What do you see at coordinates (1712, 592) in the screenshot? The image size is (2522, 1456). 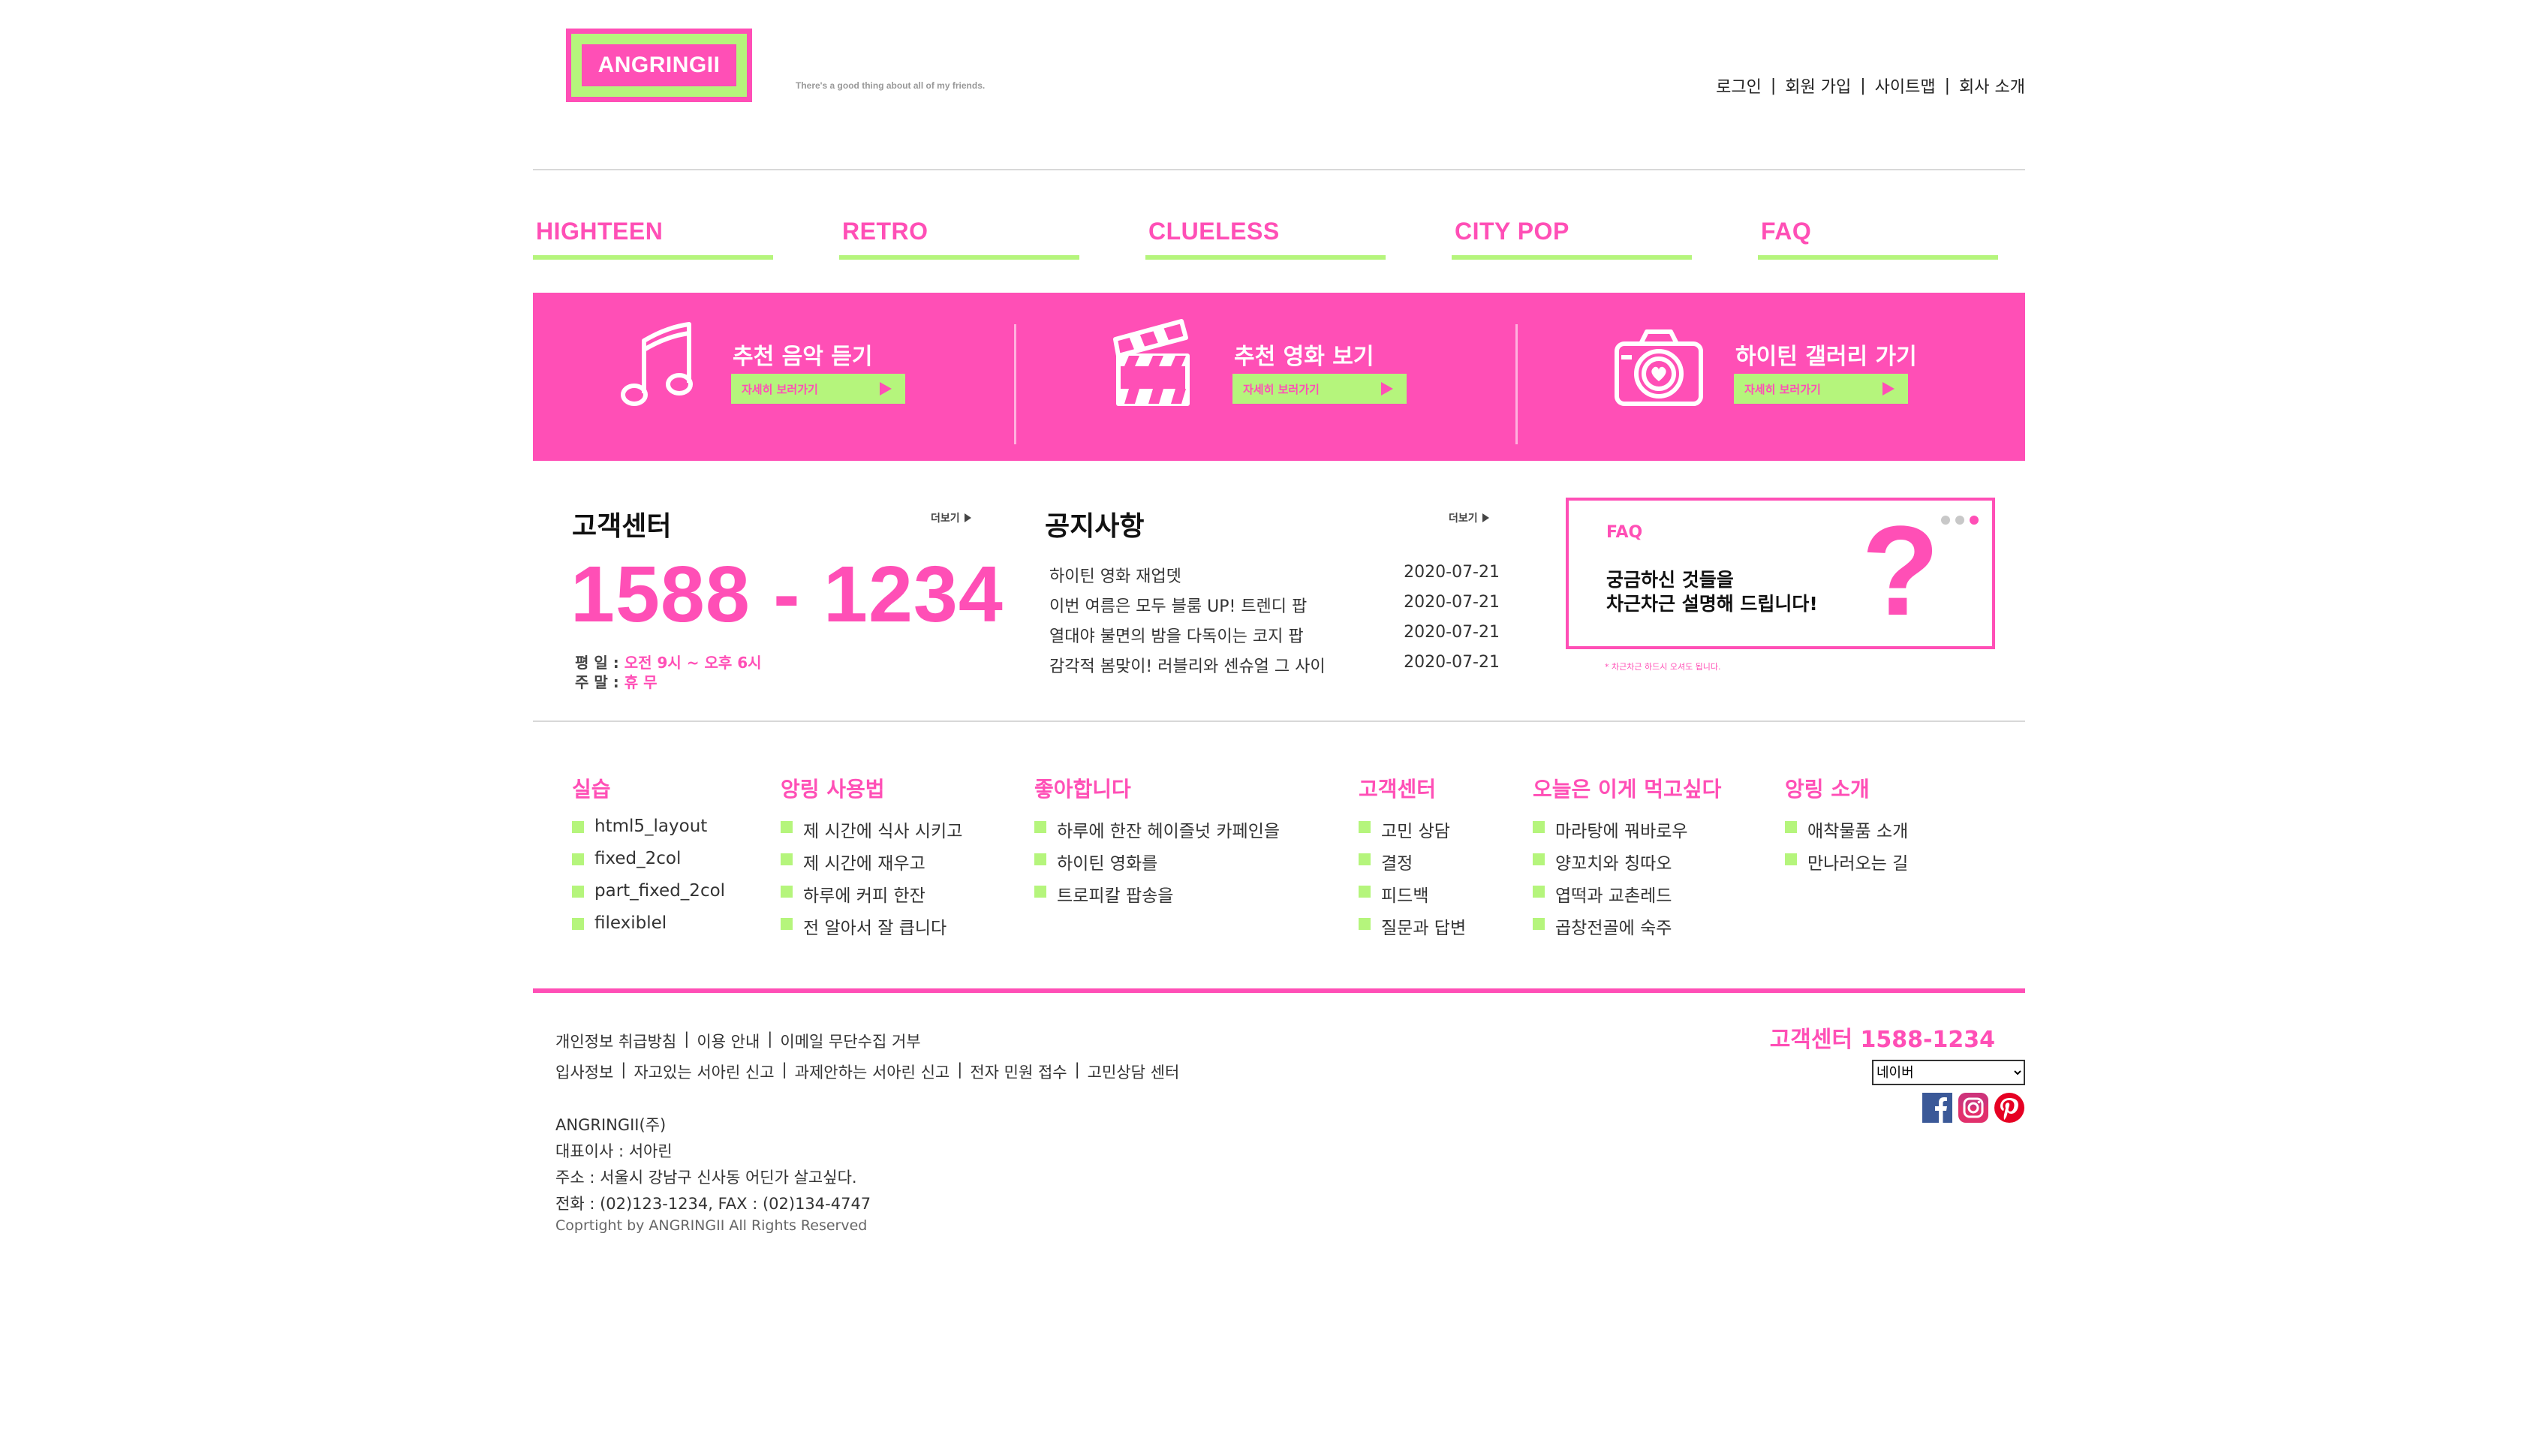 I see `faq-text: 궁금하신 것들을 차근차근 설명해 드립니다!` at bounding box center [1712, 592].